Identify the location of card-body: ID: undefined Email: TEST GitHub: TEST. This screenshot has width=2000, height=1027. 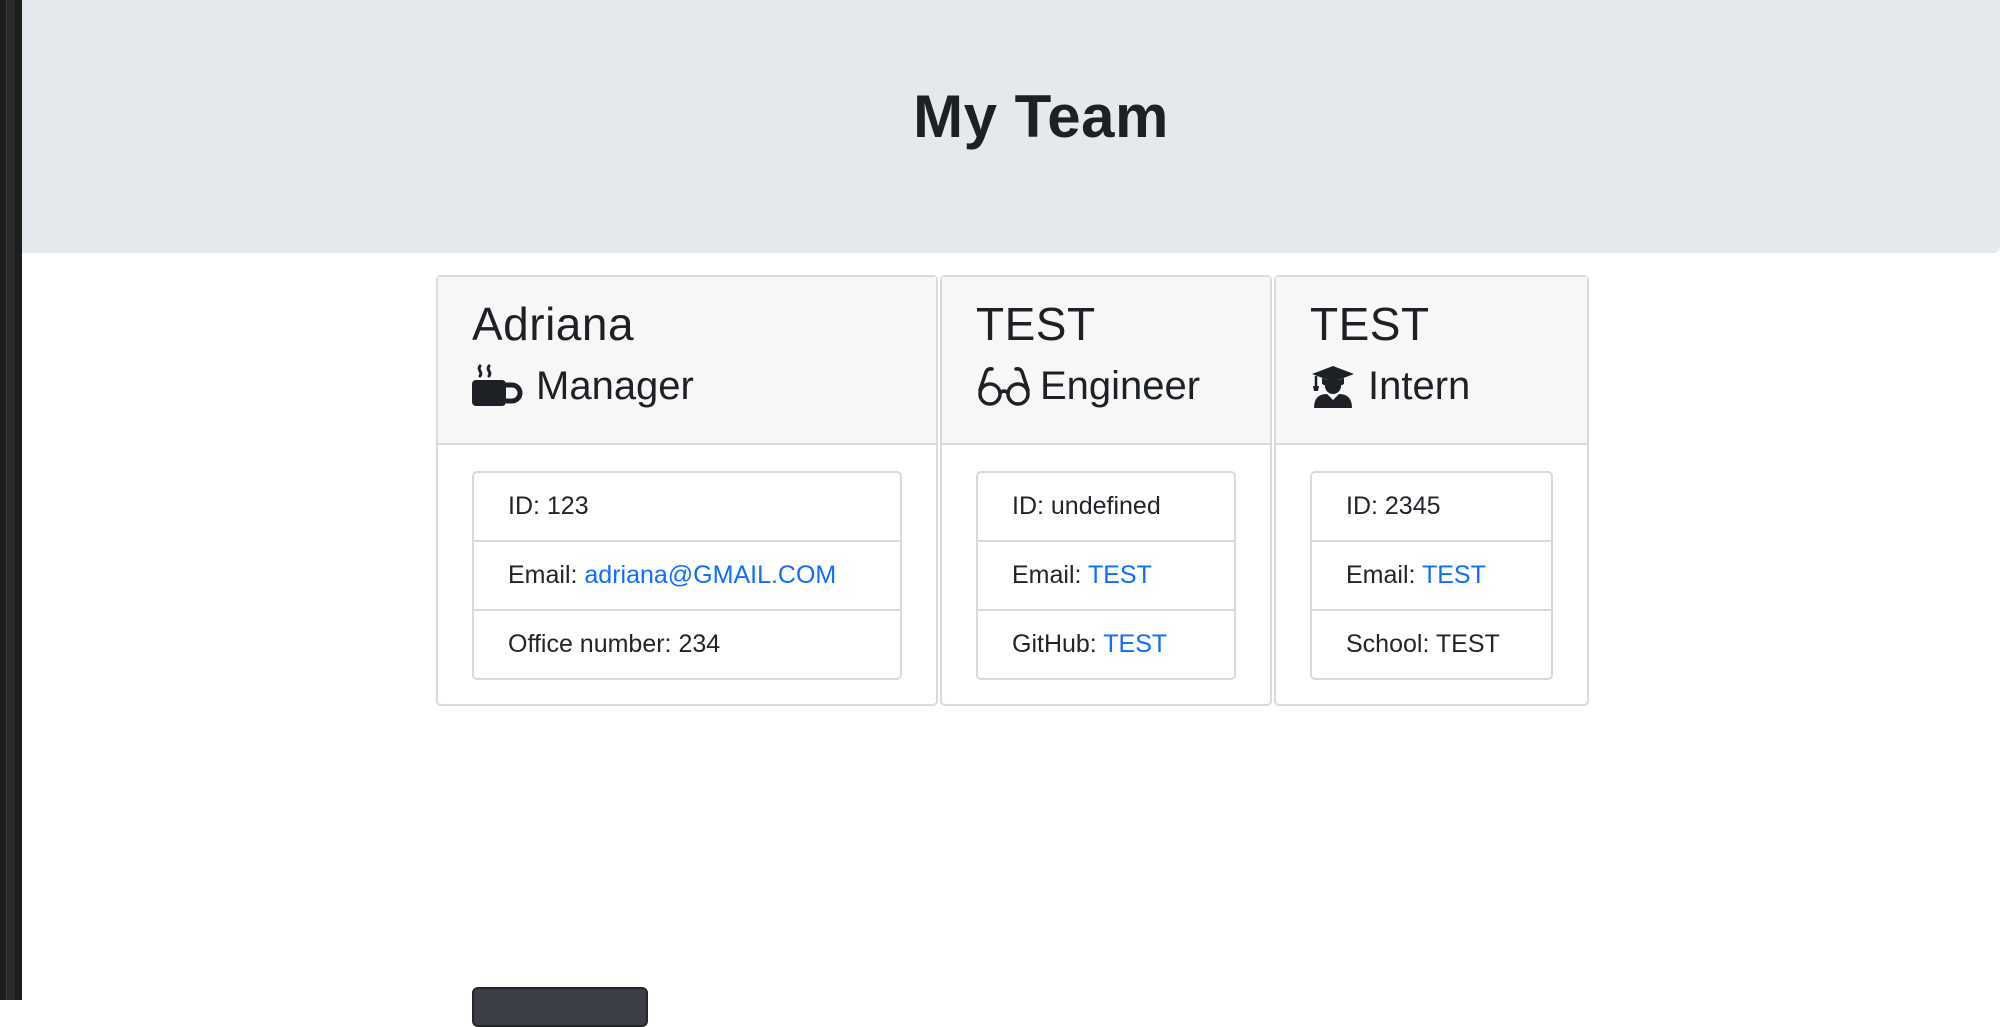
(1106, 575).